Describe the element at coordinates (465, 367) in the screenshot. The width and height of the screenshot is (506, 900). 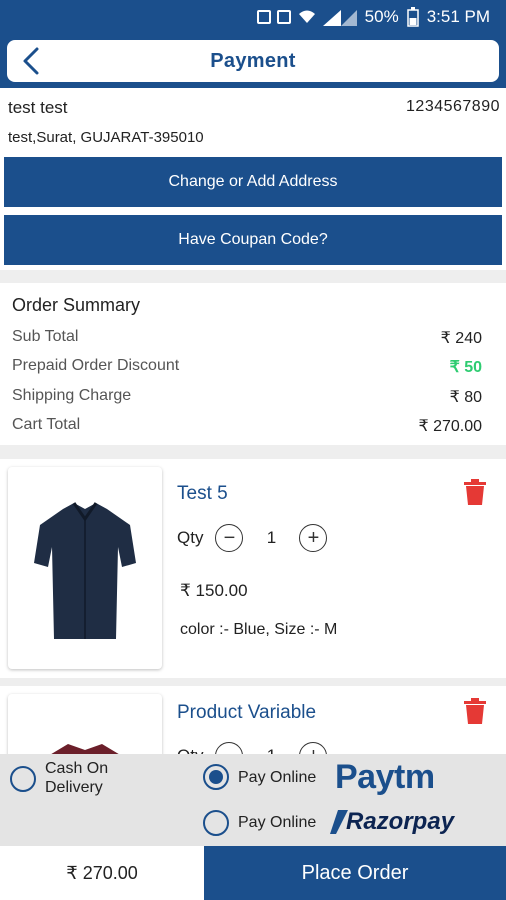
I see `summary-value-discount: ₹ 50` at that location.